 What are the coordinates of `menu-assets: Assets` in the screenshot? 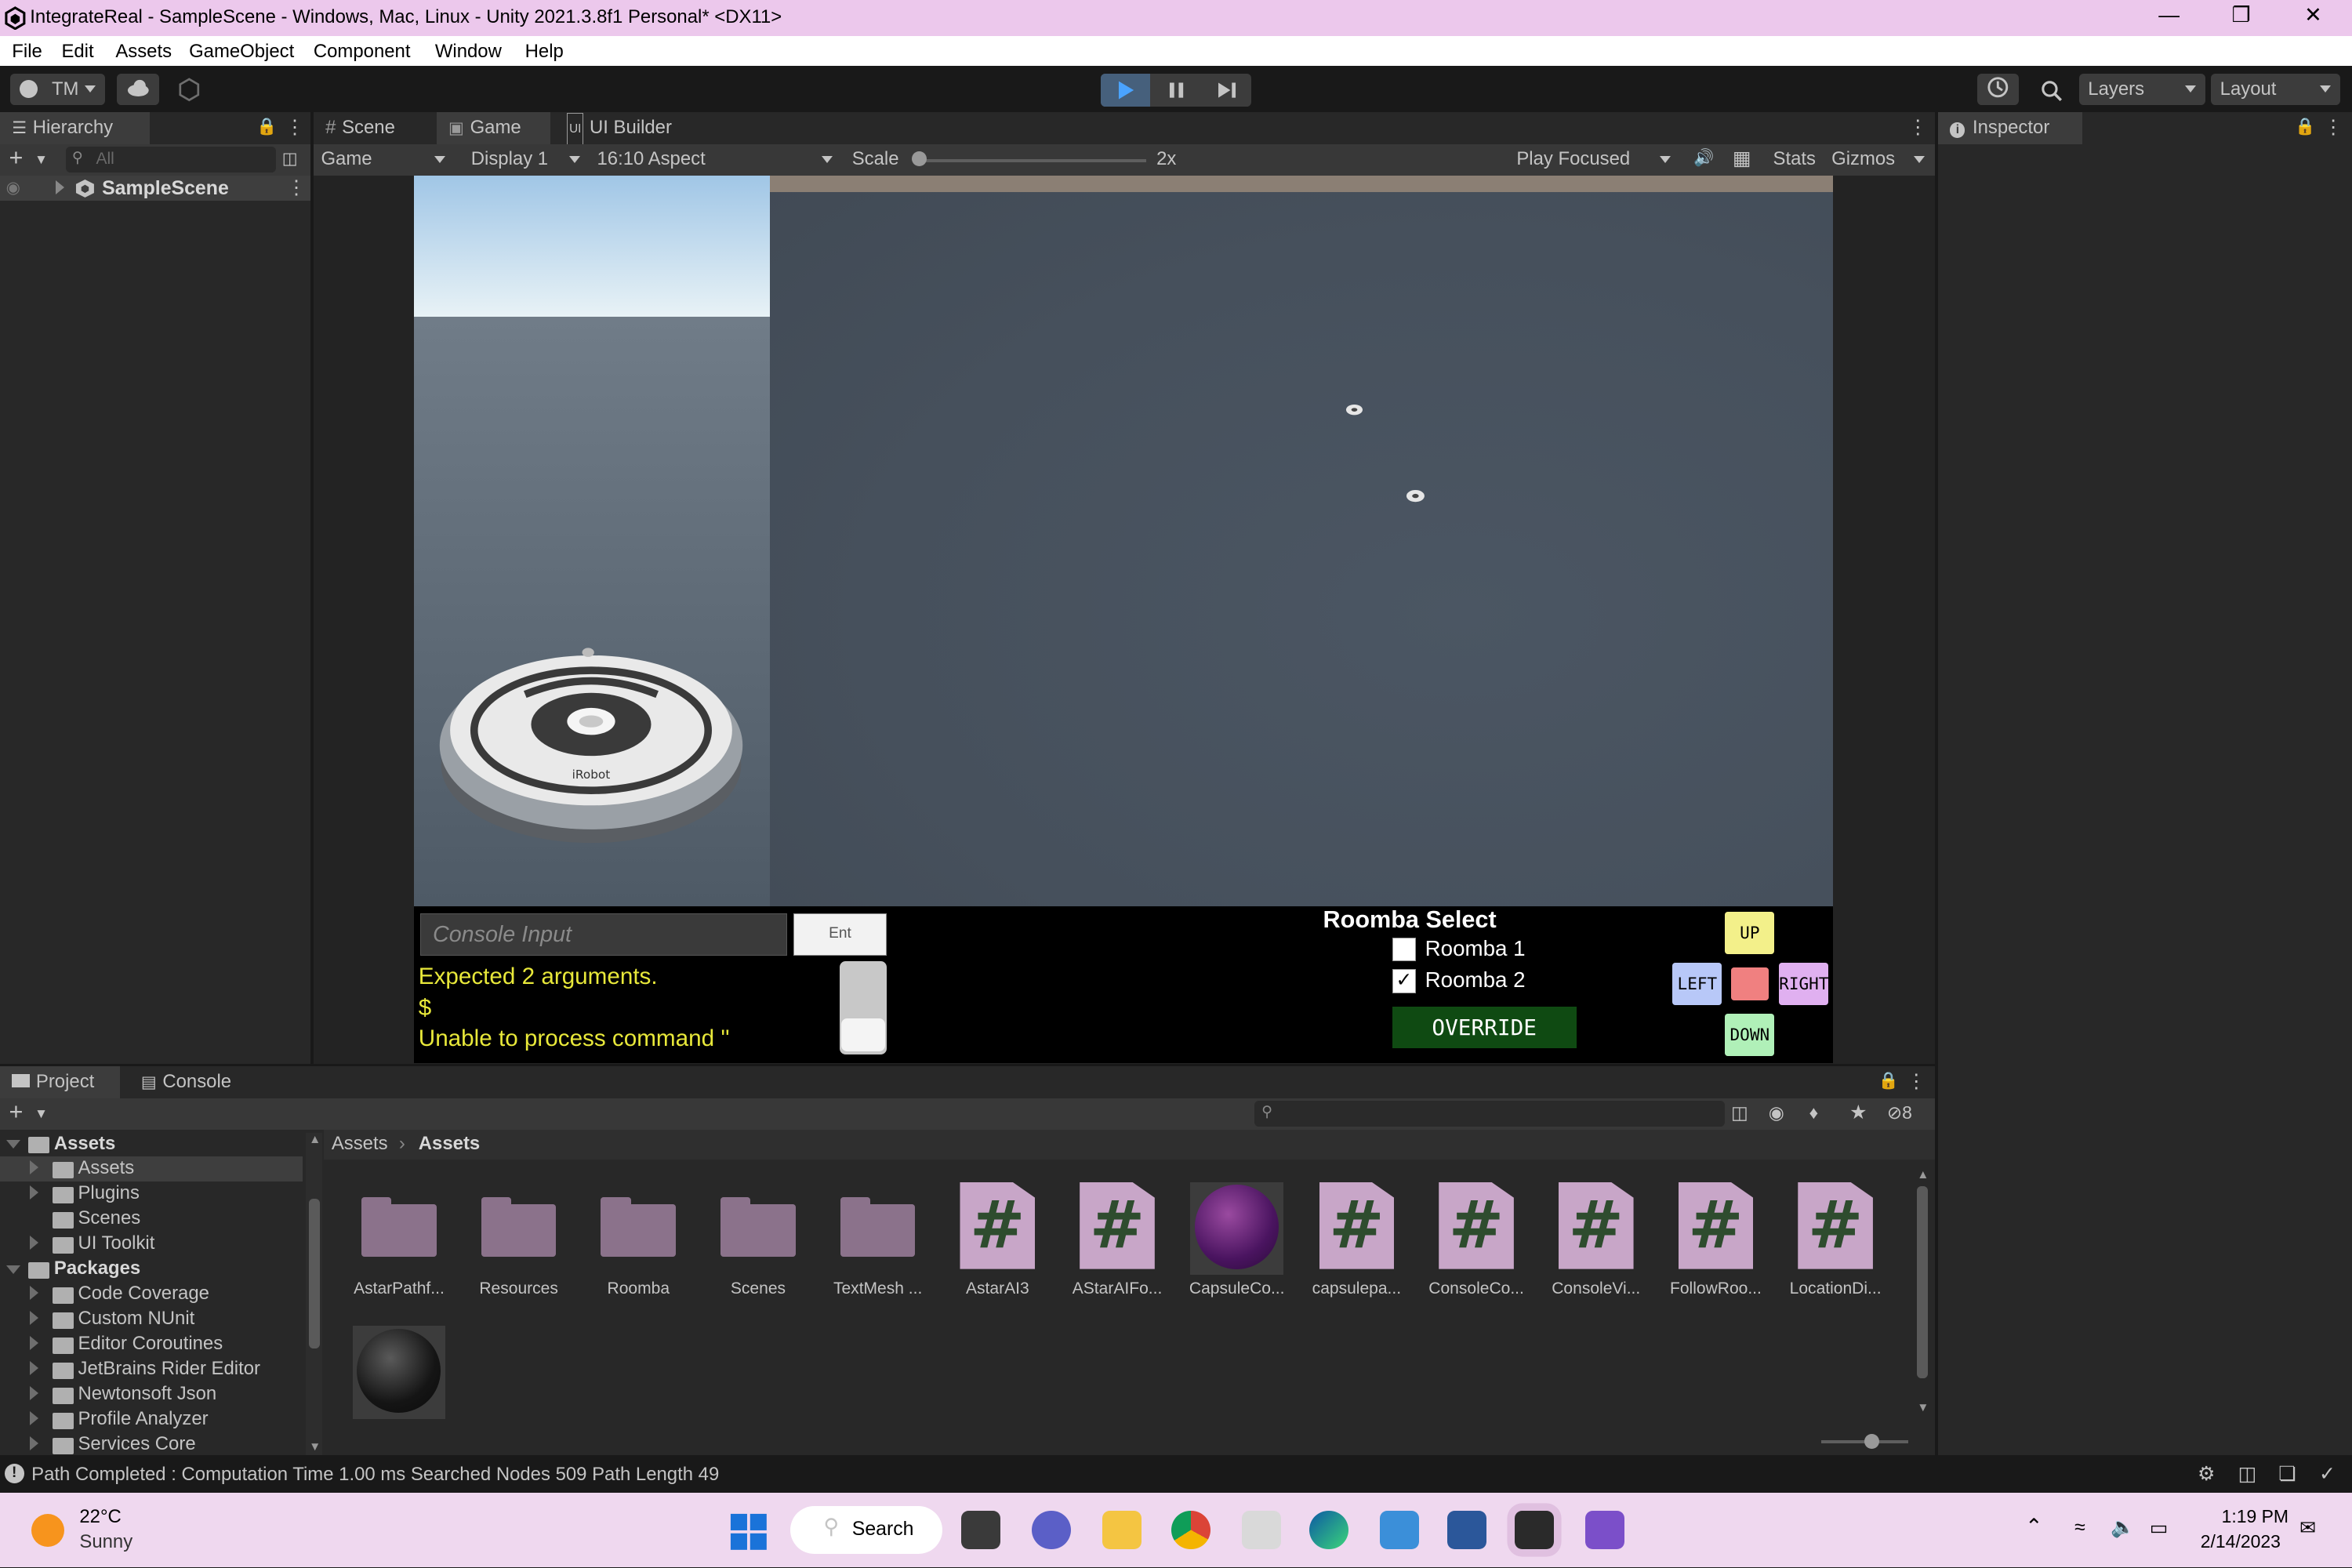 It's located at (143, 52).